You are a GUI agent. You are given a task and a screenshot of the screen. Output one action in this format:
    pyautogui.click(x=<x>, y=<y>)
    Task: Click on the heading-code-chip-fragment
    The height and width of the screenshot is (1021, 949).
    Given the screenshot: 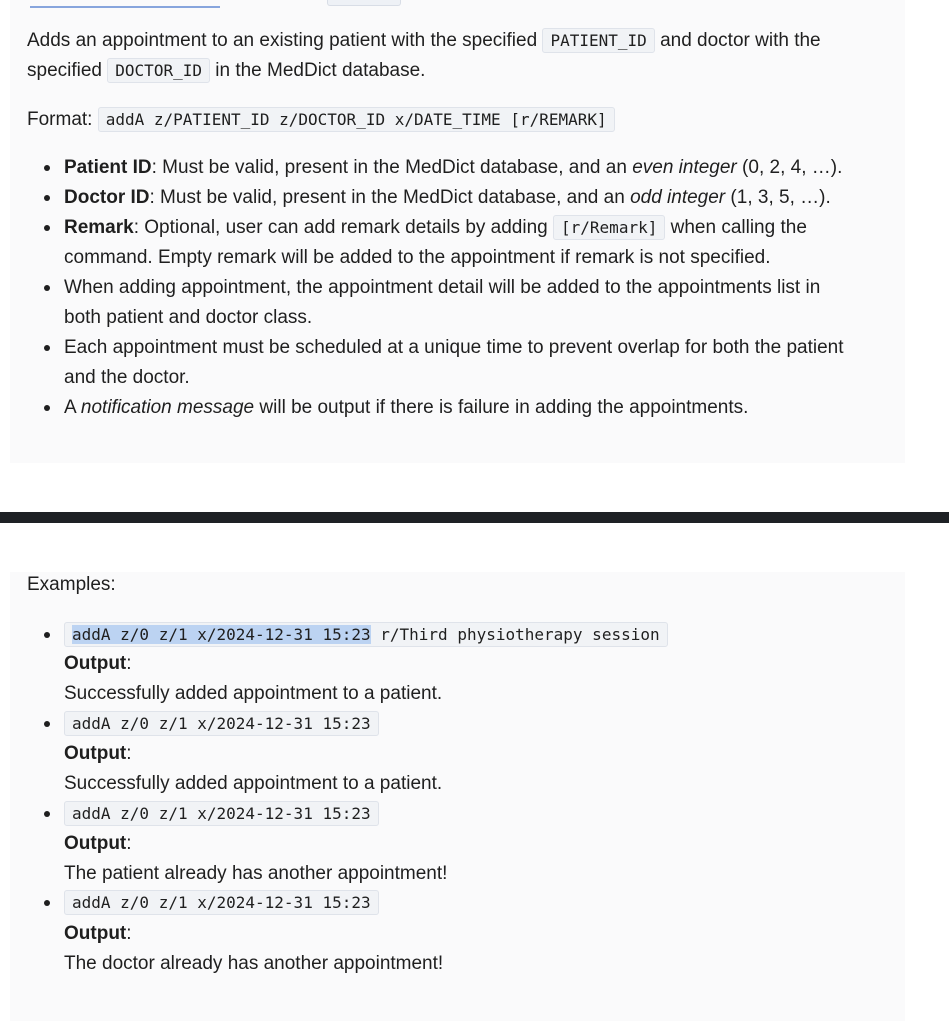 What is the action you would take?
    pyautogui.click(x=364, y=3)
    